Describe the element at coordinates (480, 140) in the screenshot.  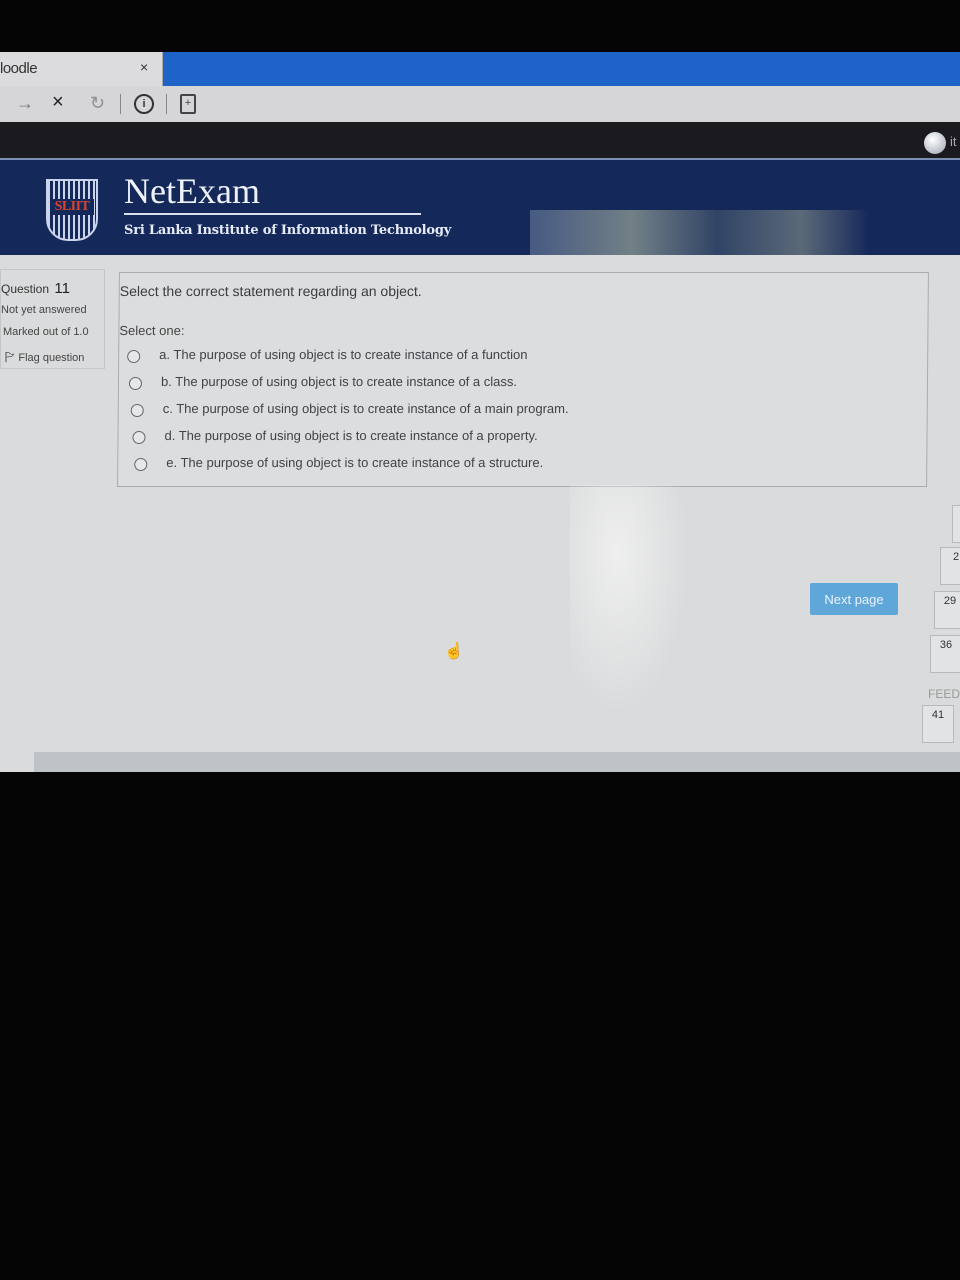
I see `page-top-bar` at that location.